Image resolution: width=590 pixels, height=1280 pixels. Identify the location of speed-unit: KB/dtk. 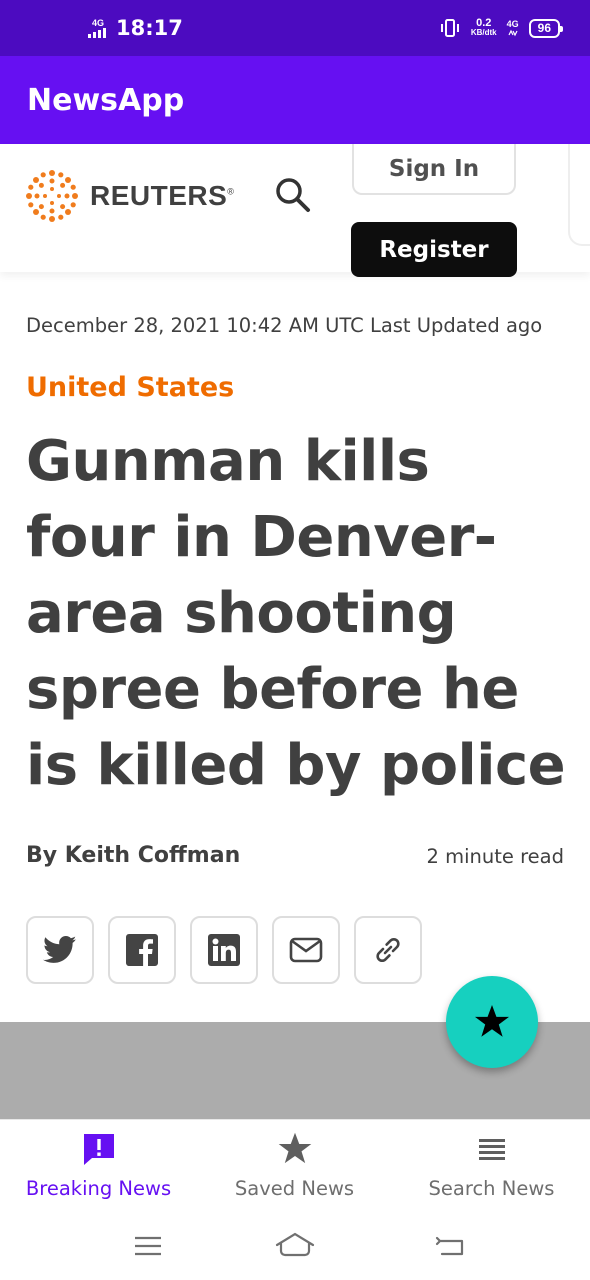
(483, 32).